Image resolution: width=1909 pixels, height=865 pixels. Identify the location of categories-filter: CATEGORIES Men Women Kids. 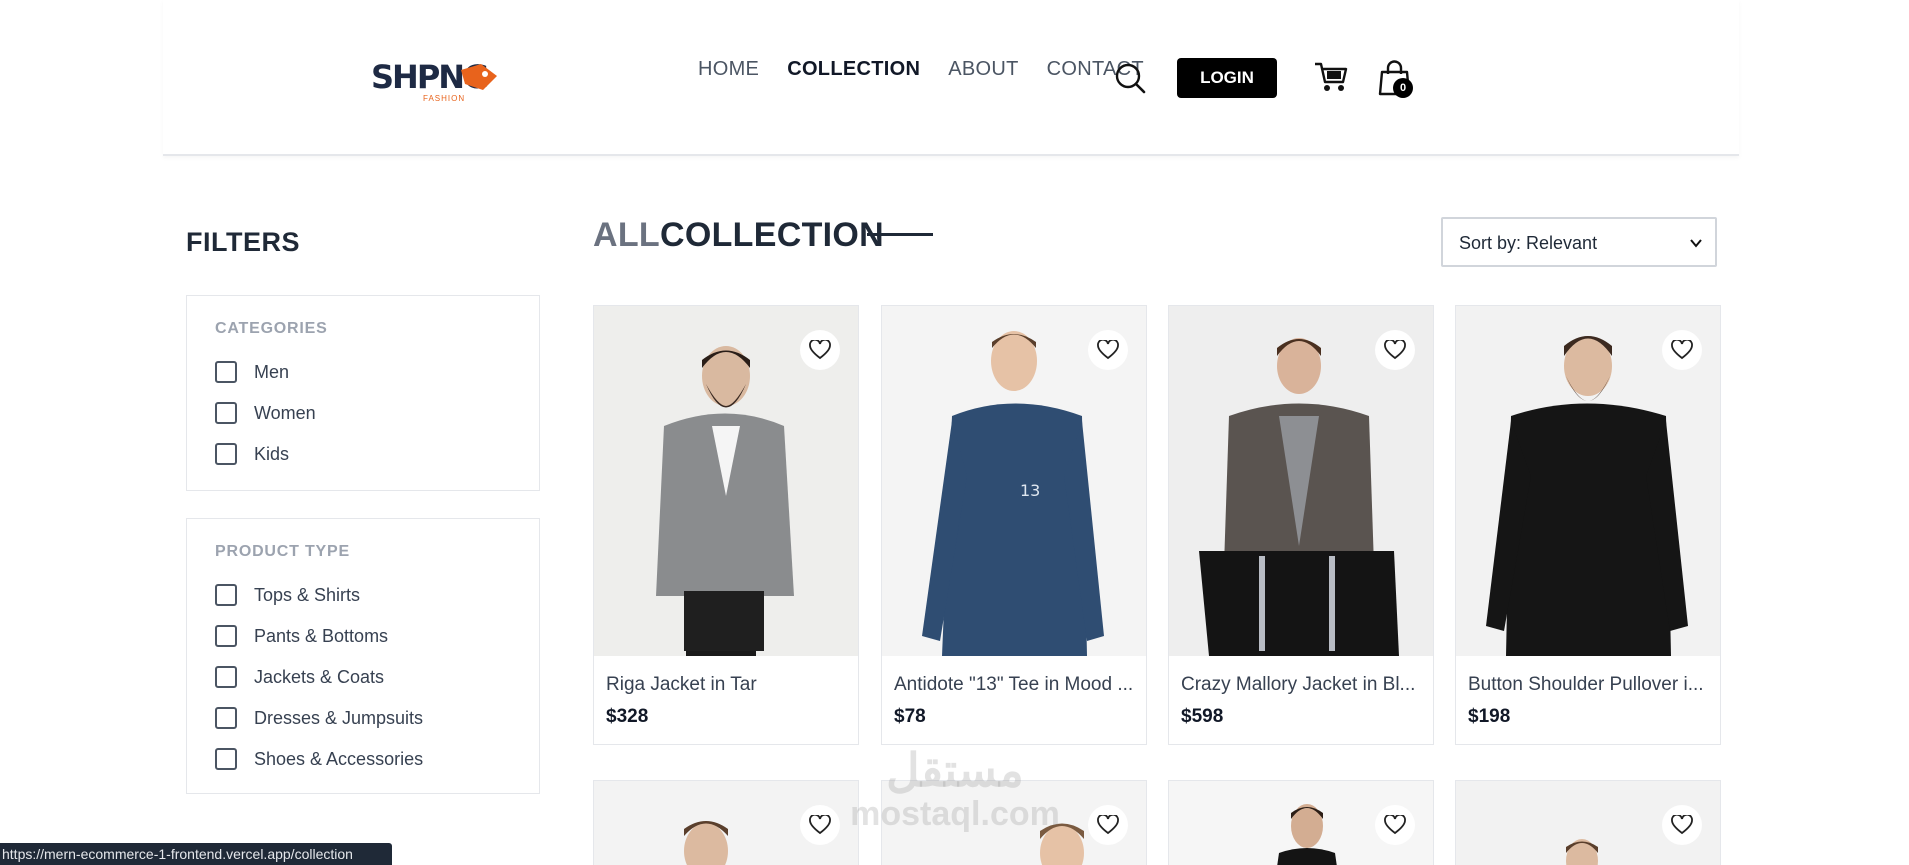
(363, 393).